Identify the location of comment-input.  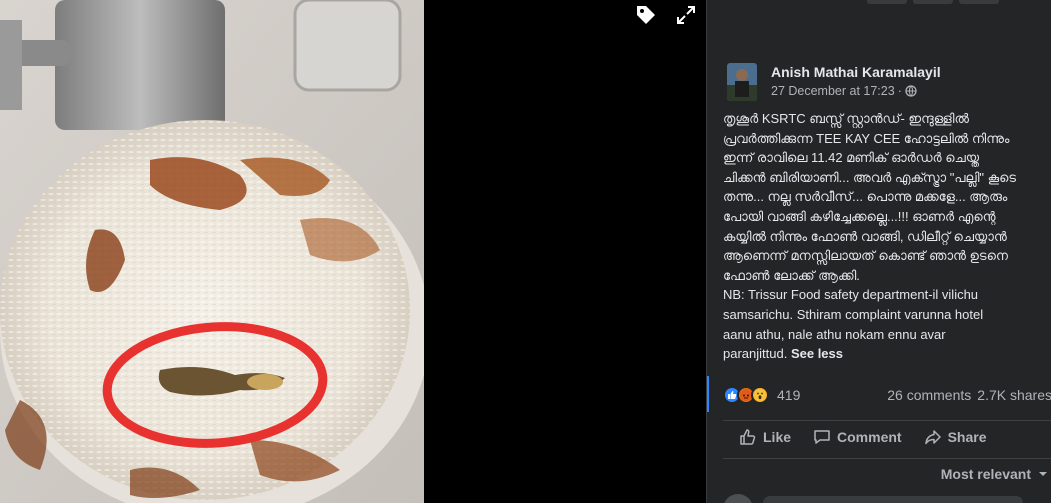
(893, 499).